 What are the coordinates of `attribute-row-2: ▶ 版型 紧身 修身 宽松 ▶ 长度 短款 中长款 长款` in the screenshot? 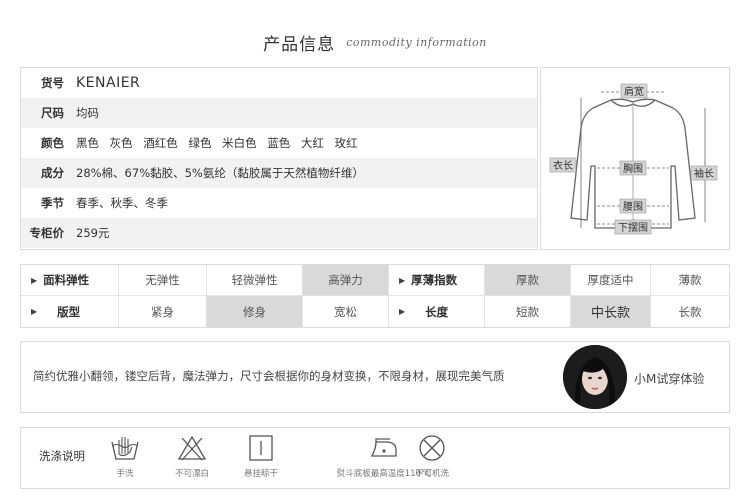 It's located at (375, 311).